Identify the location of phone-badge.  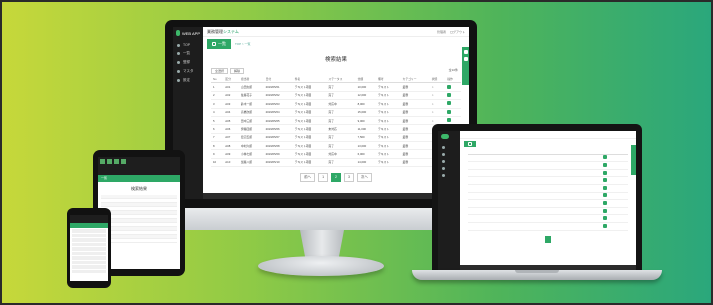
(89, 225).